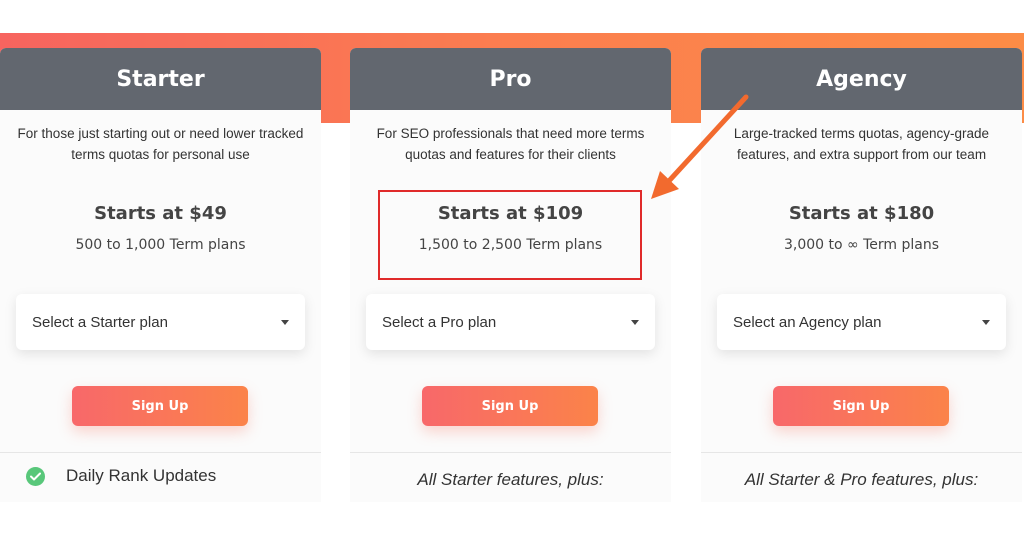 This screenshot has height=536, width=1024. Describe the element at coordinates (510, 479) in the screenshot. I see `features-intro: All Starter features, plus:` at that location.